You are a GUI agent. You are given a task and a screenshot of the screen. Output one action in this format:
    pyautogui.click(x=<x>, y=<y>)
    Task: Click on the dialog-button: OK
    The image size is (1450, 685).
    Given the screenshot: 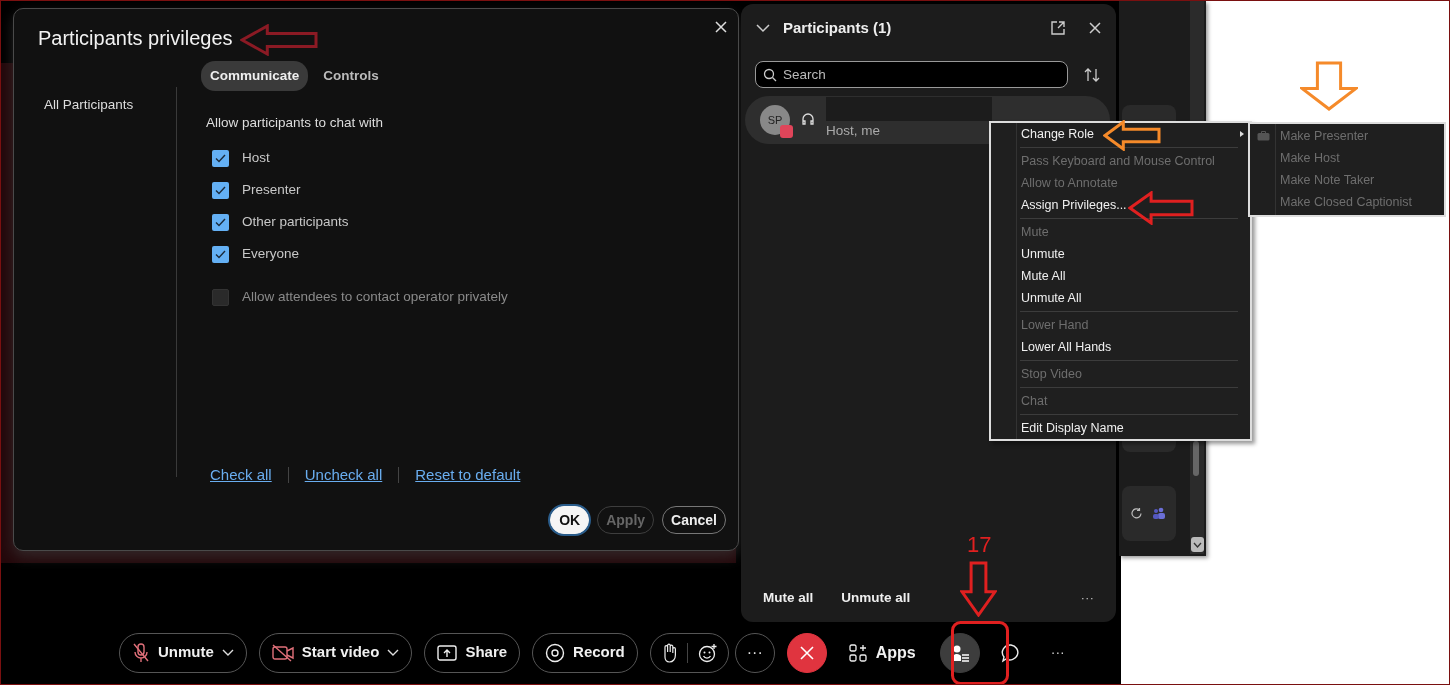 What is the action you would take?
    pyautogui.click(x=570, y=520)
    